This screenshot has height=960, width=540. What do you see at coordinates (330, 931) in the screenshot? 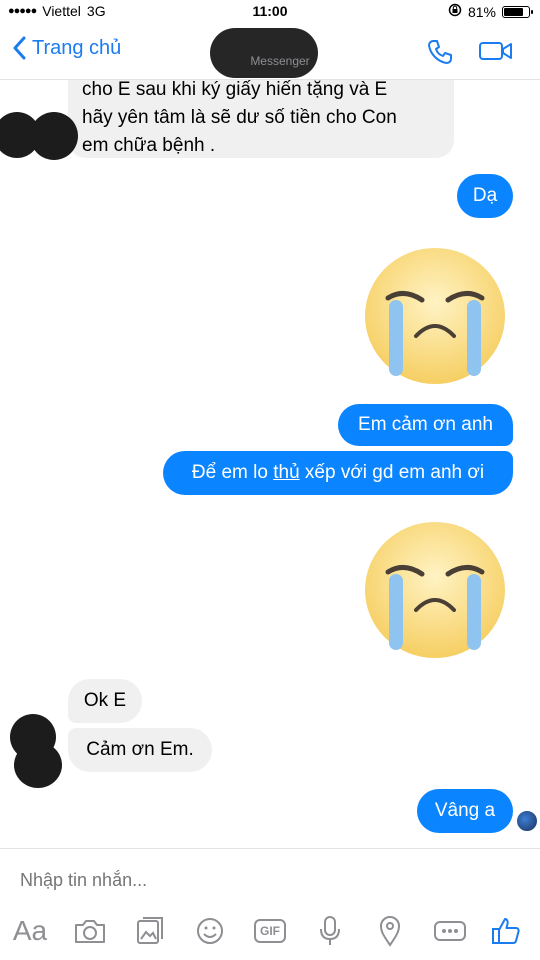
I see `microphone-icon` at bounding box center [330, 931].